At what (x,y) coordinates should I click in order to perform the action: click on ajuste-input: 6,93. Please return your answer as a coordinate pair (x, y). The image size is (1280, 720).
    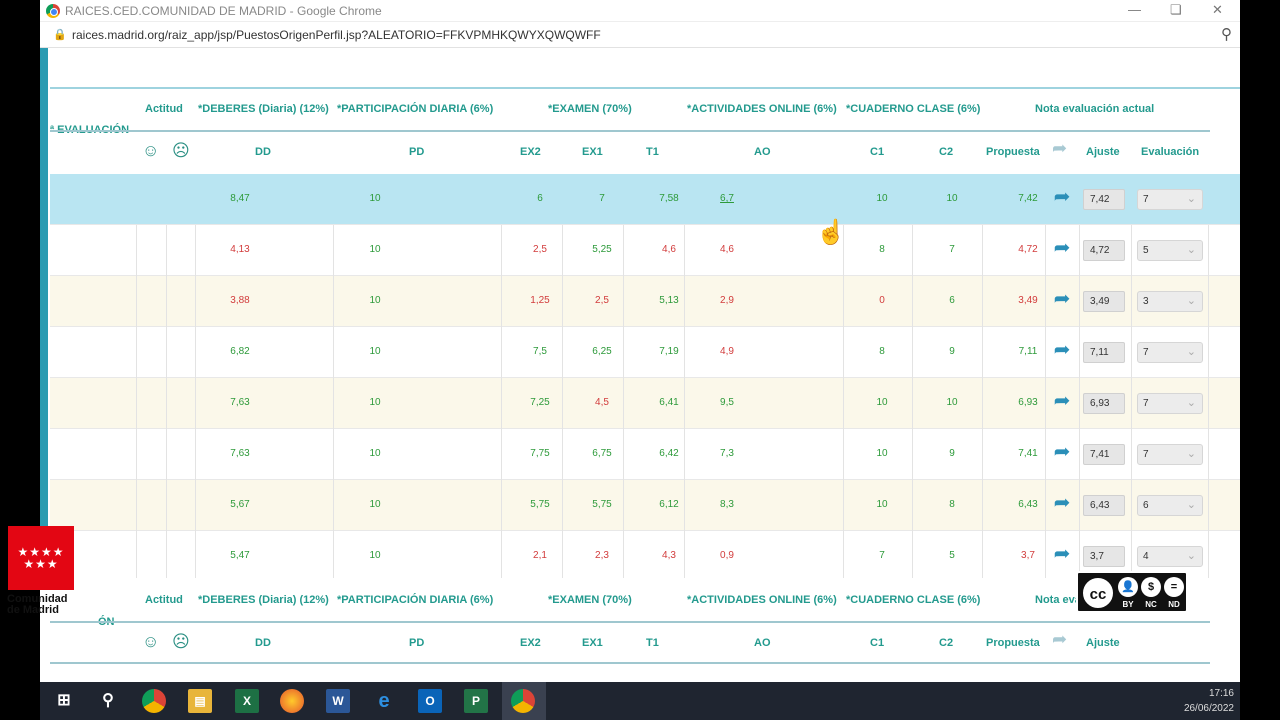
    Looking at the image, I should click on (1104, 403).